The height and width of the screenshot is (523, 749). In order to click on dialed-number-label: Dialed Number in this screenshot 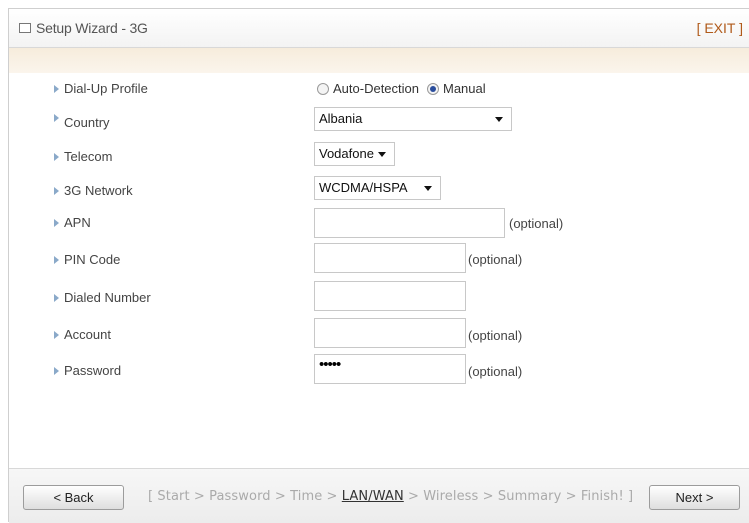, I will do `click(107, 297)`.